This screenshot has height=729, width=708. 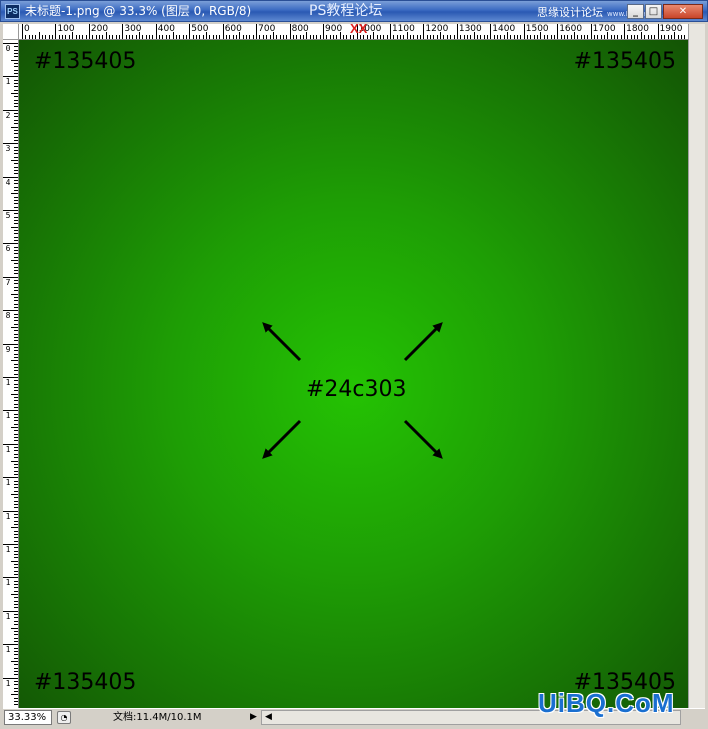 What do you see at coordinates (683, 11) in the screenshot?
I see `close-button: ✕` at bounding box center [683, 11].